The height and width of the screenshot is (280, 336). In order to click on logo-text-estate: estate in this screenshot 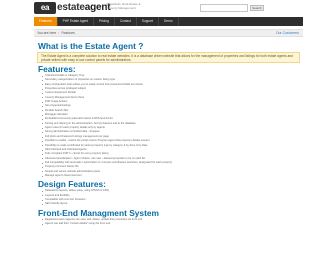, I will do `click(71, 7)`.